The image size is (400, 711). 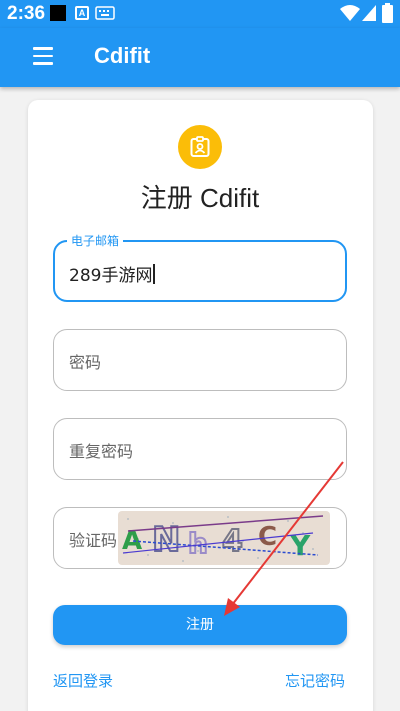 I want to click on notification-a-icon: A, so click(x=82, y=13).